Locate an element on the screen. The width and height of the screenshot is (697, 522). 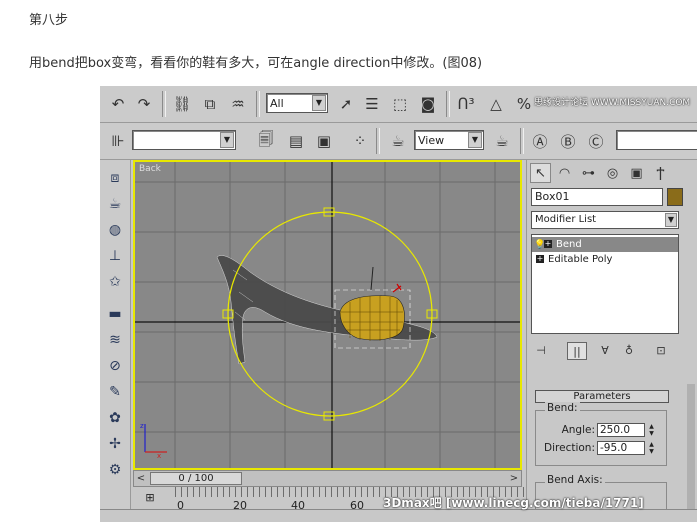
bend-group is located at coordinates (601, 438).